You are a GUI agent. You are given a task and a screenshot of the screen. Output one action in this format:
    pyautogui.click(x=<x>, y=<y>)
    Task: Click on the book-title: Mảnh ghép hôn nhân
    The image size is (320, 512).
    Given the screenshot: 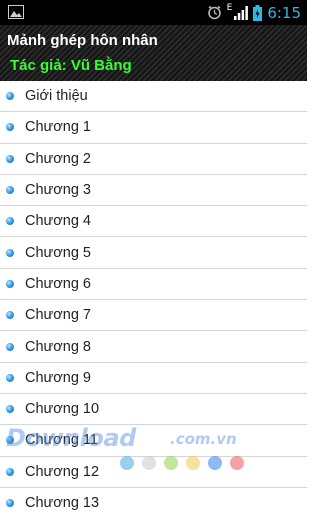 What is the action you would take?
    pyautogui.click(x=82, y=40)
    